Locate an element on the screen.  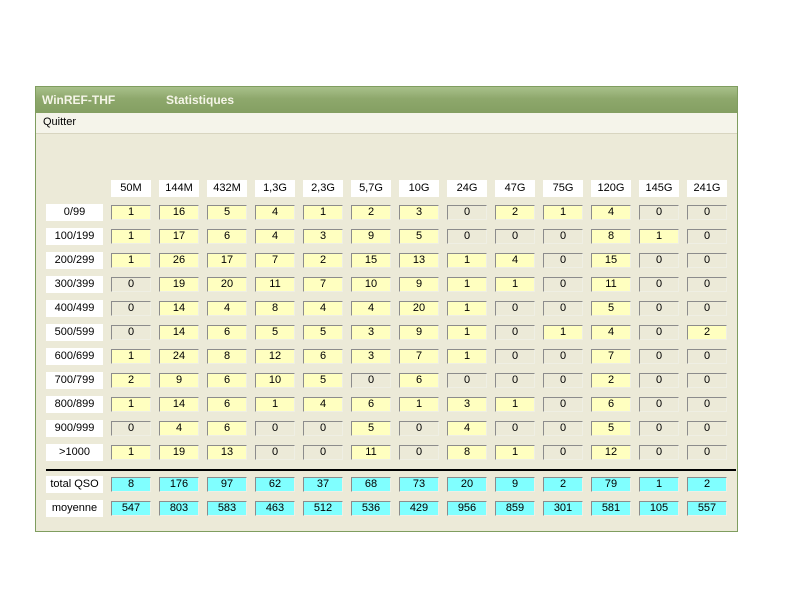
total-qso-cell: 62 is located at coordinates (275, 484).